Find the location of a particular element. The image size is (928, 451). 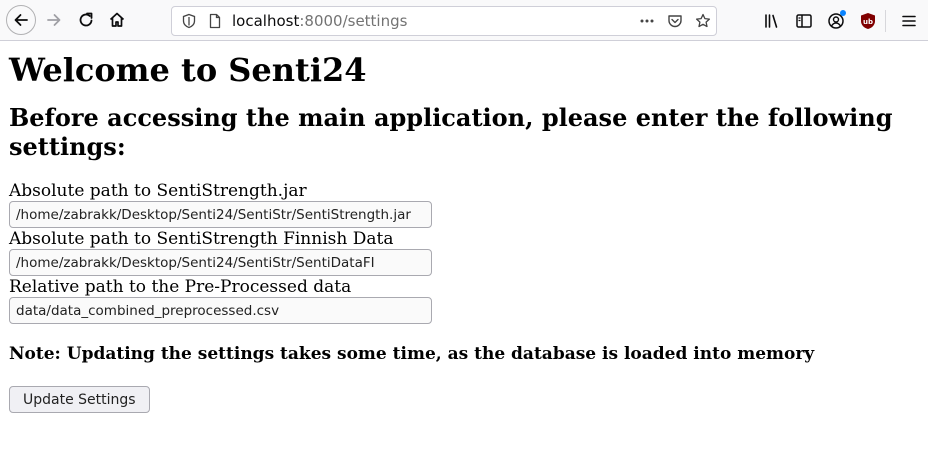

bookmark-star-icon is located at coordinates (703, 21).